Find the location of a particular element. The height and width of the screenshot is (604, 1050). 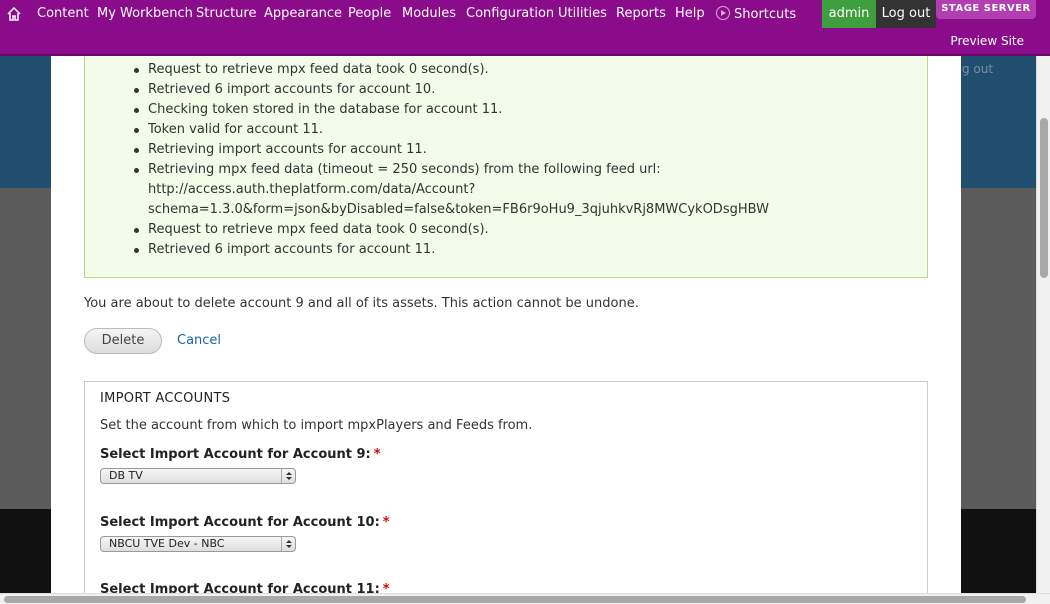

horizontal-scrollbar is located at coordinates (525, 598).